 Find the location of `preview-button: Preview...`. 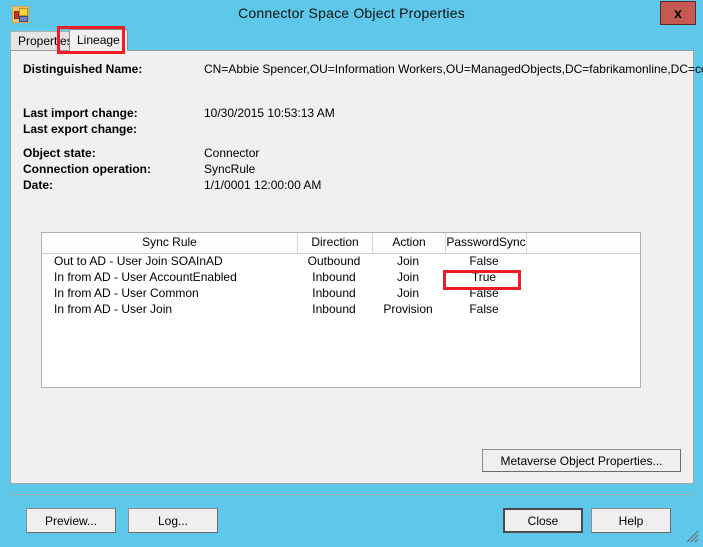

preview-button: Preview... is located at coordinates (71, 520).